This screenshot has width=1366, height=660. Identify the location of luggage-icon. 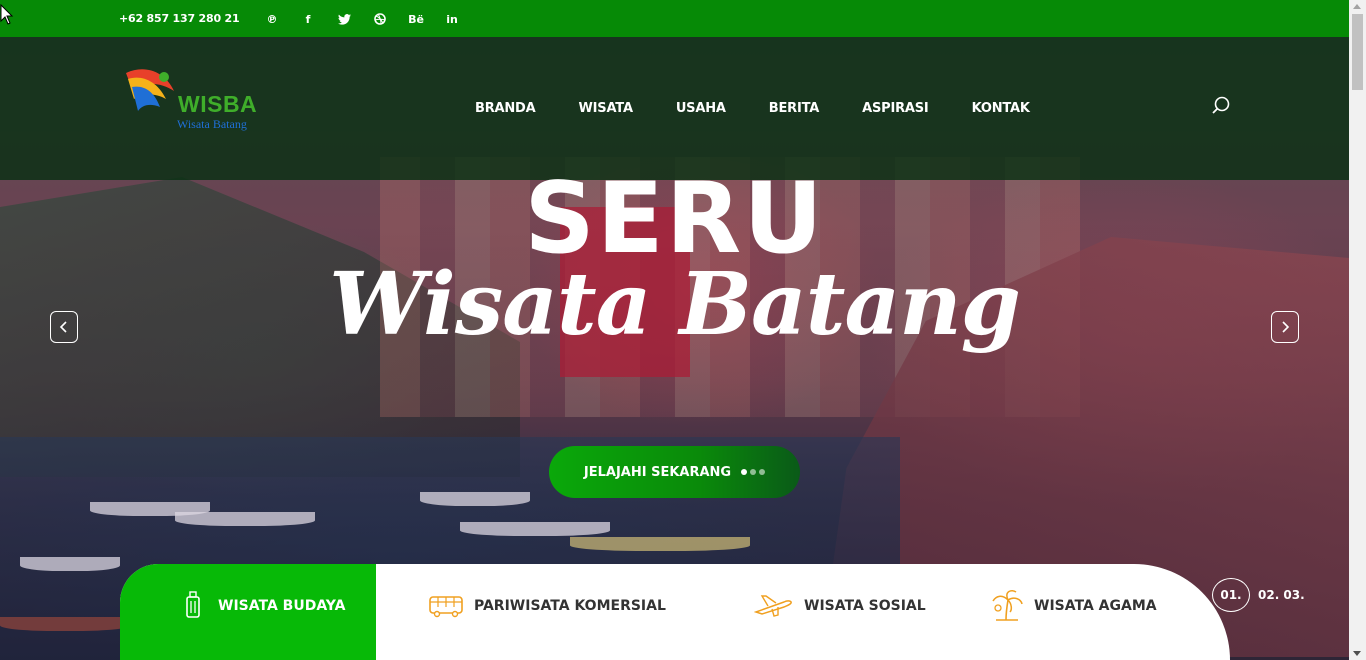
(193, 604).